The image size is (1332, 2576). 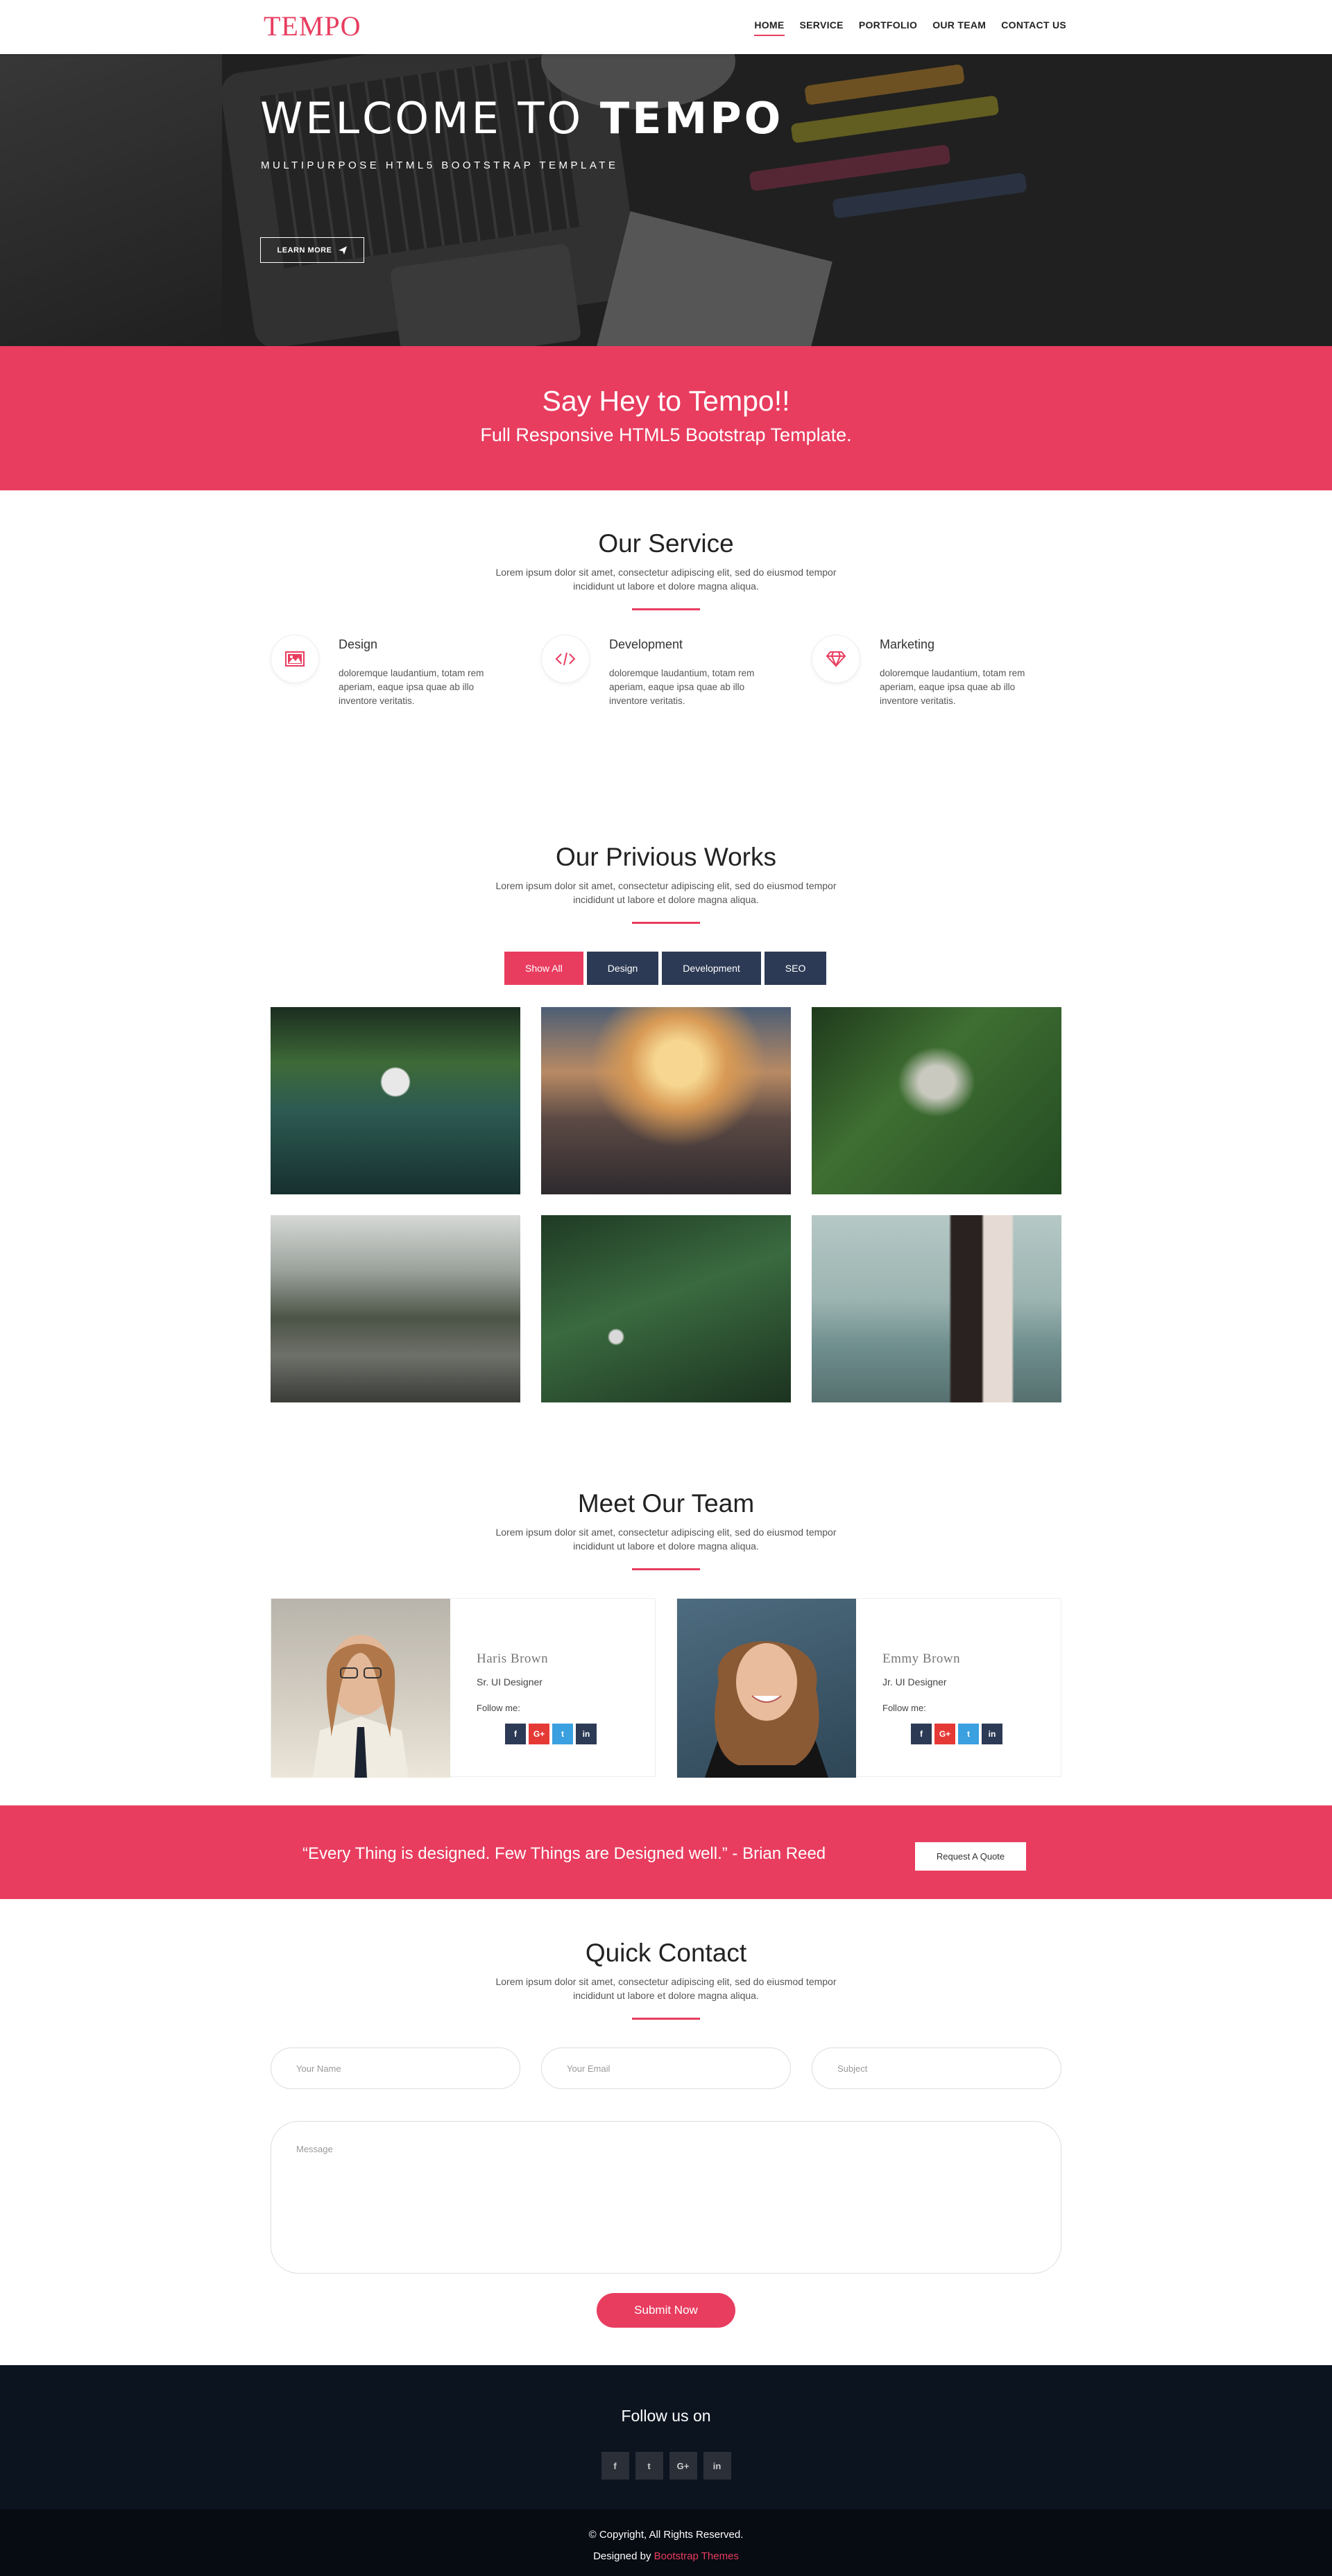 What do you see at coordinates (440, 165) in the screenshot?
I see `hero-subtitle: MULTIPURPOSE HTML5 BOOTSTRAP TEMPLATE` at bounding box center [440, 165].